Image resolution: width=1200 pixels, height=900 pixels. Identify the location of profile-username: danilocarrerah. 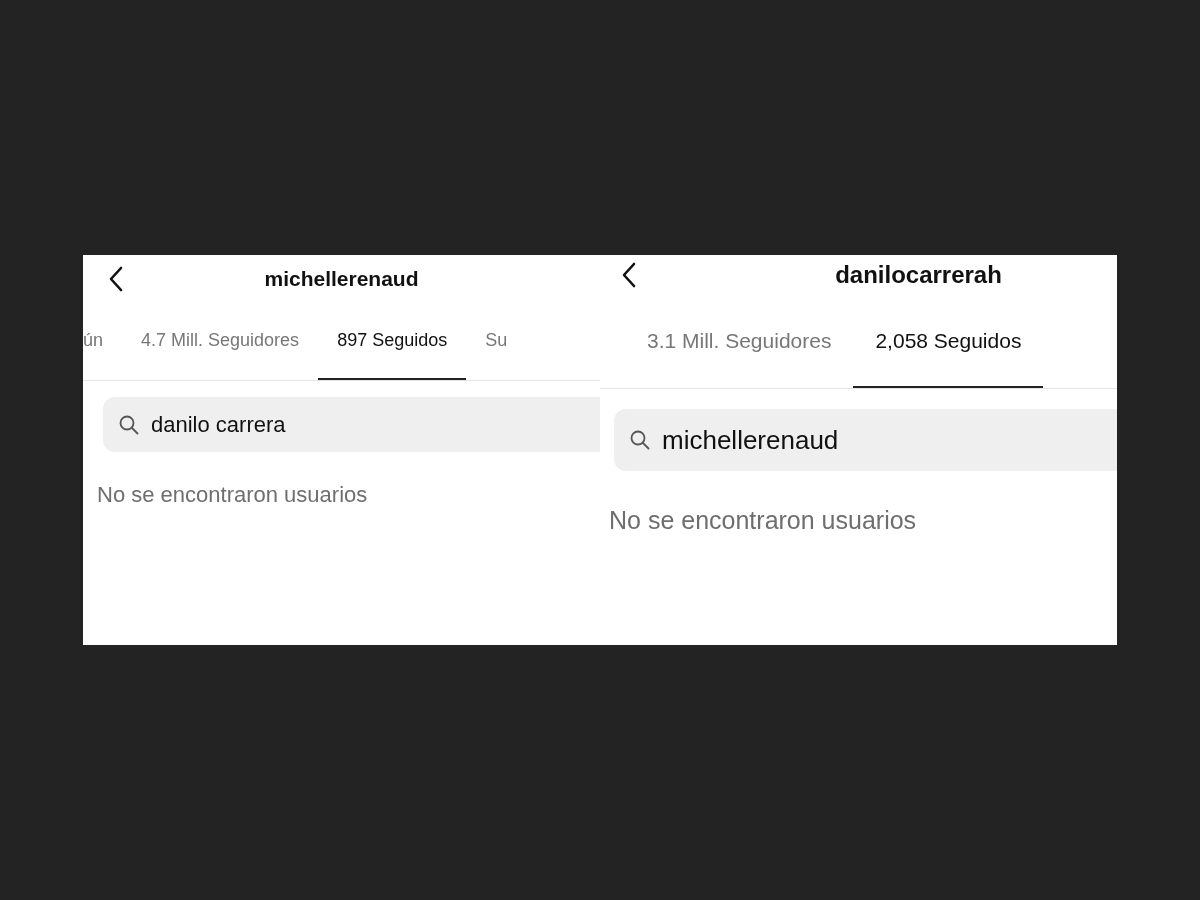
(918, 274).